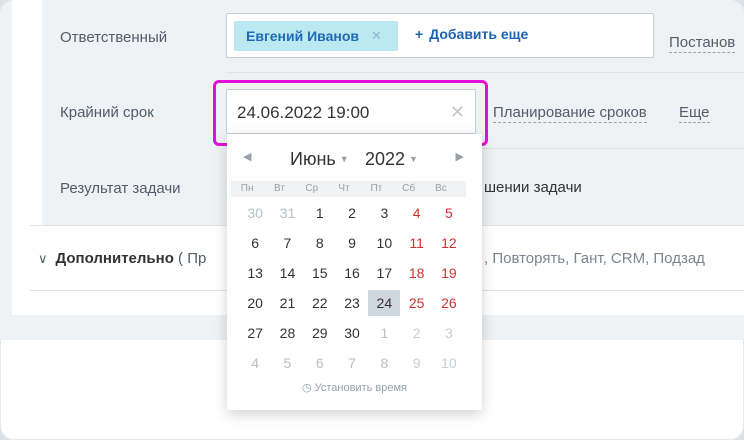 The width and height of the screenshot is (744, 440). What do you see at coordinates (409, 188) in the screenshot?
I see `weekday-label: Сб` at bounding box center [409, 188].